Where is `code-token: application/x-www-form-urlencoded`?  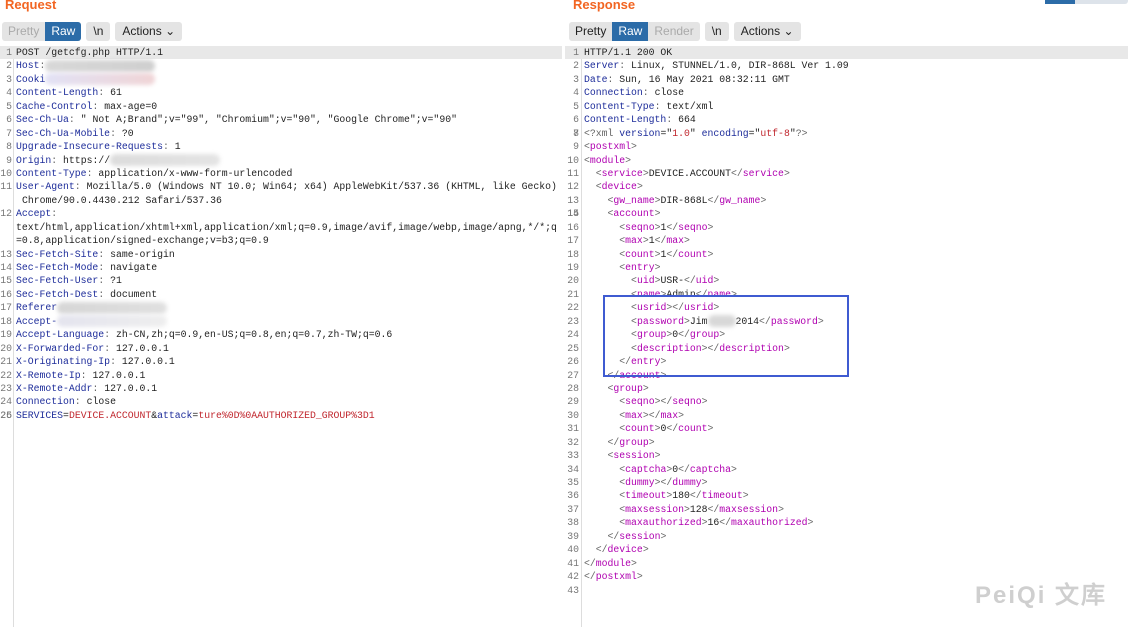 code-token: application/x-www-form-urlencoded is located at coordinates (192, 173).